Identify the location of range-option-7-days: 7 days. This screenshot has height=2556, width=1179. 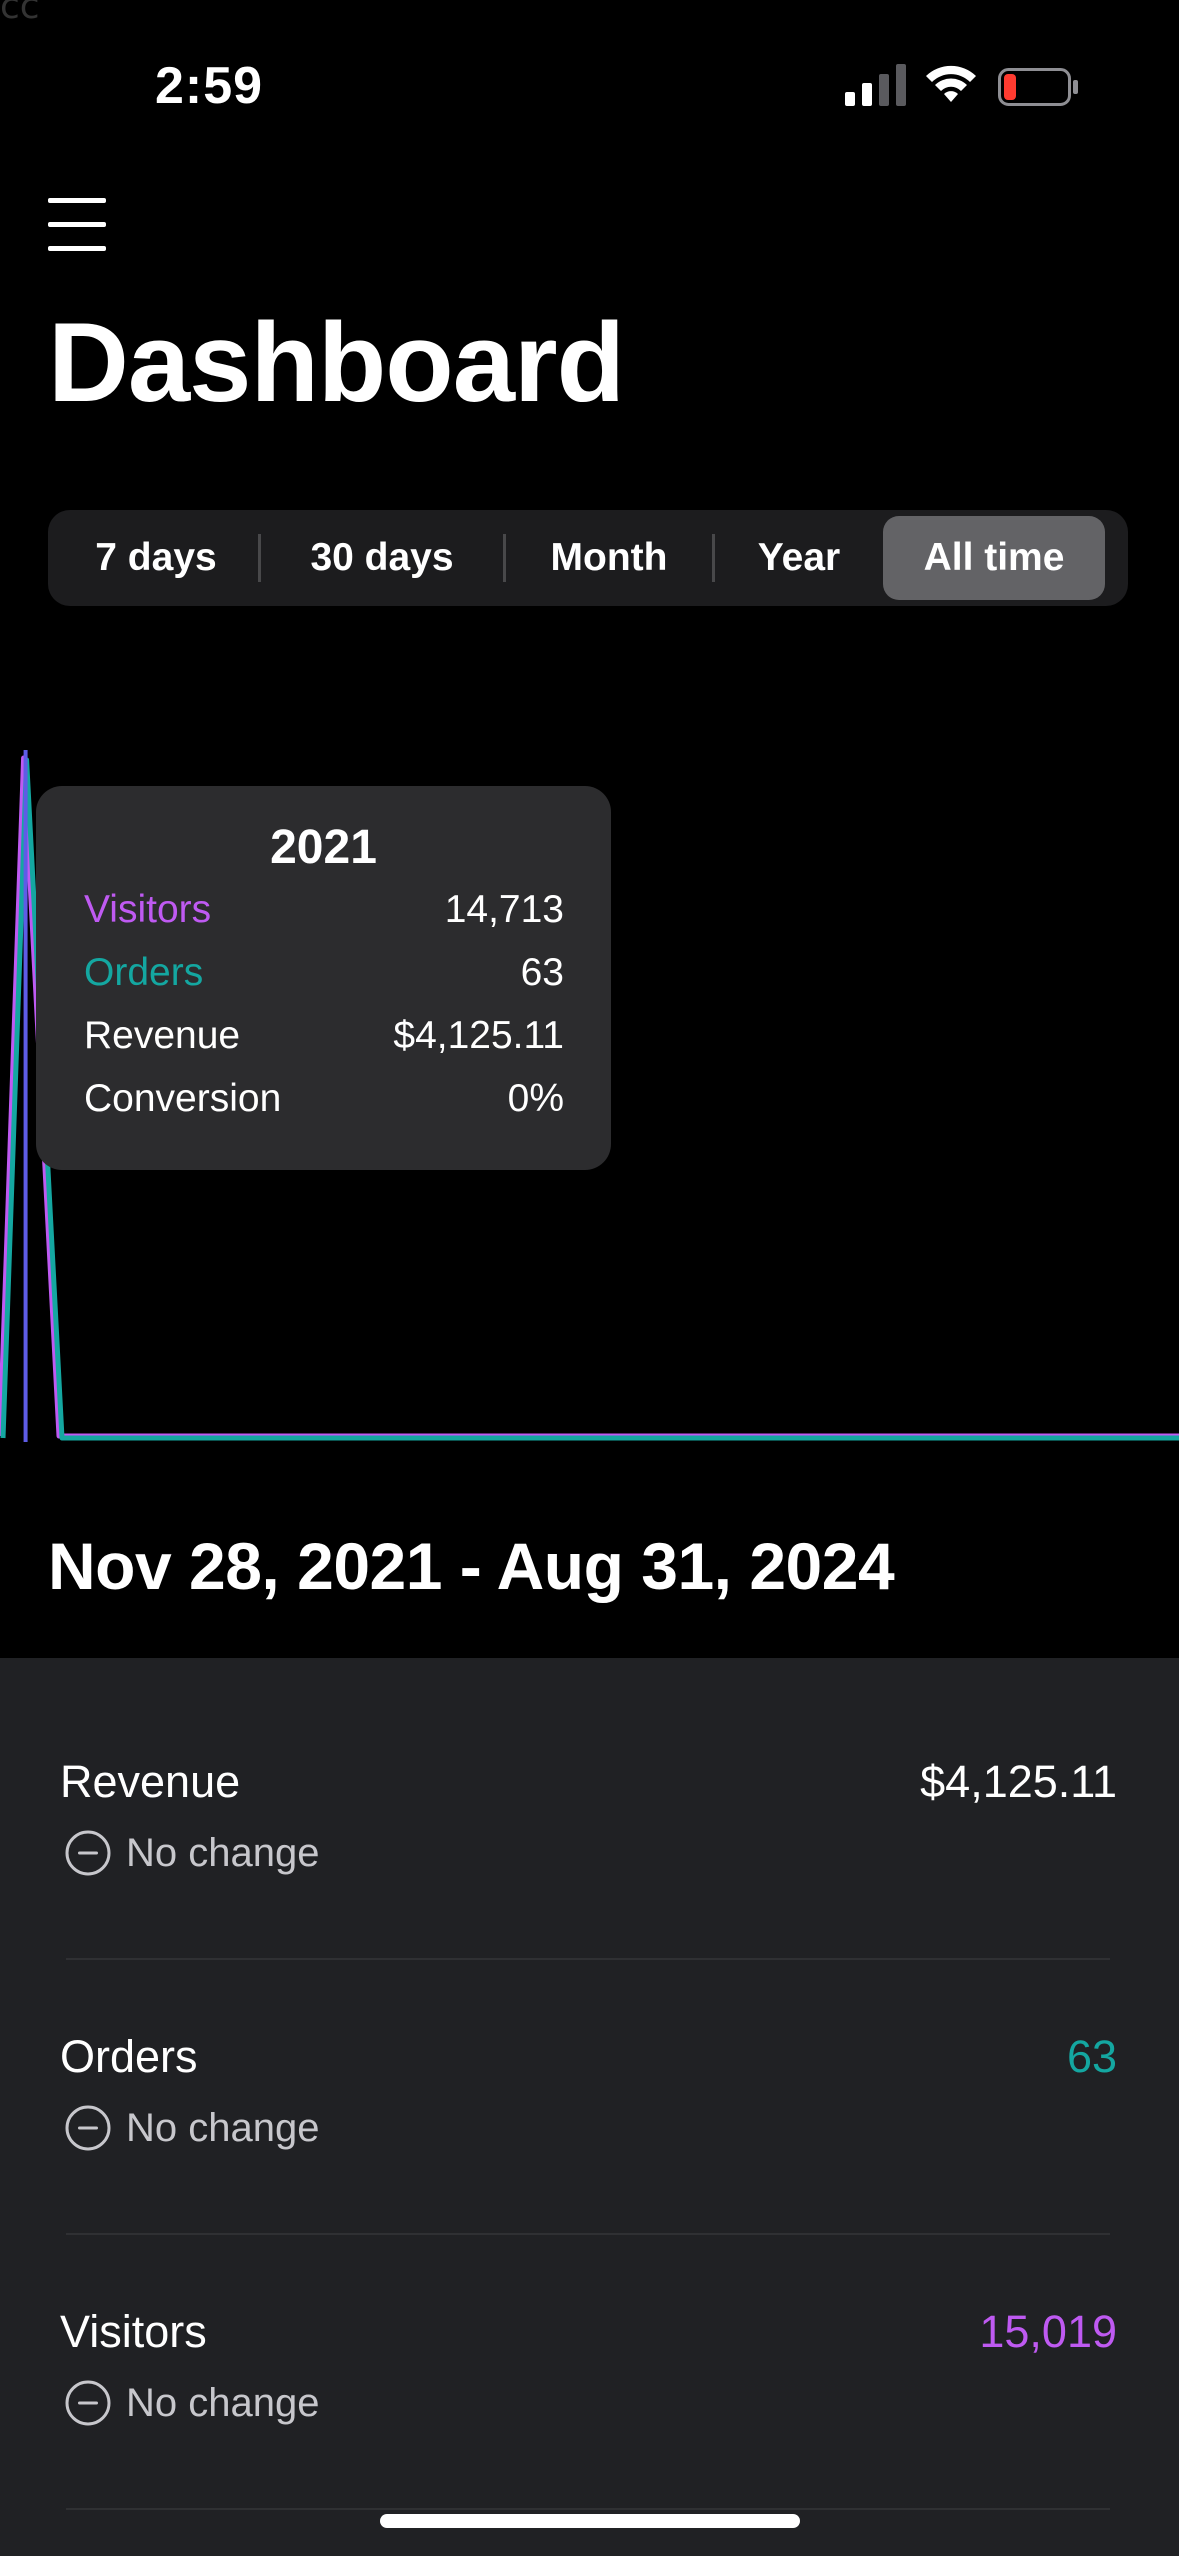
(156, 558).